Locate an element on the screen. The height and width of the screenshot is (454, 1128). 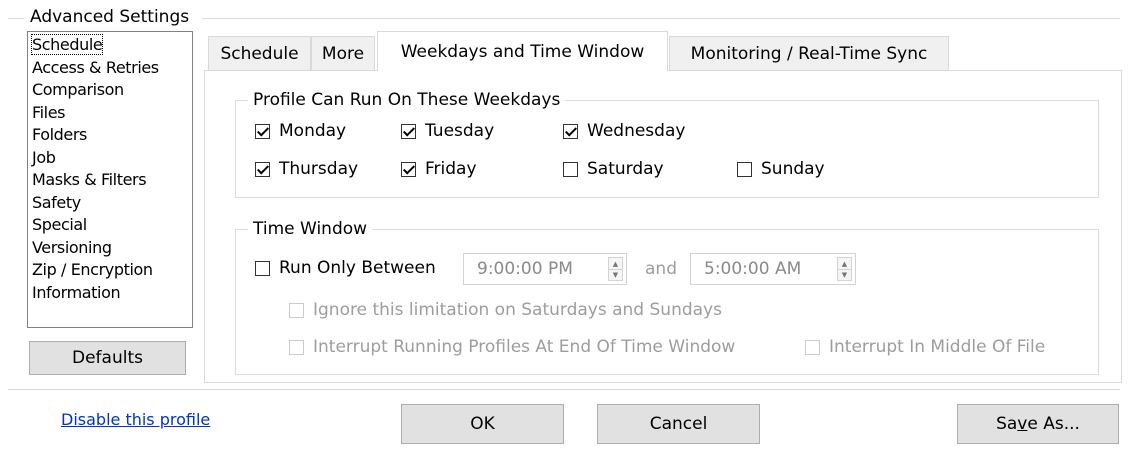
start-time-spinner: 9:00:00 PM ▲ ▼ is located at coordinates (545, 269).